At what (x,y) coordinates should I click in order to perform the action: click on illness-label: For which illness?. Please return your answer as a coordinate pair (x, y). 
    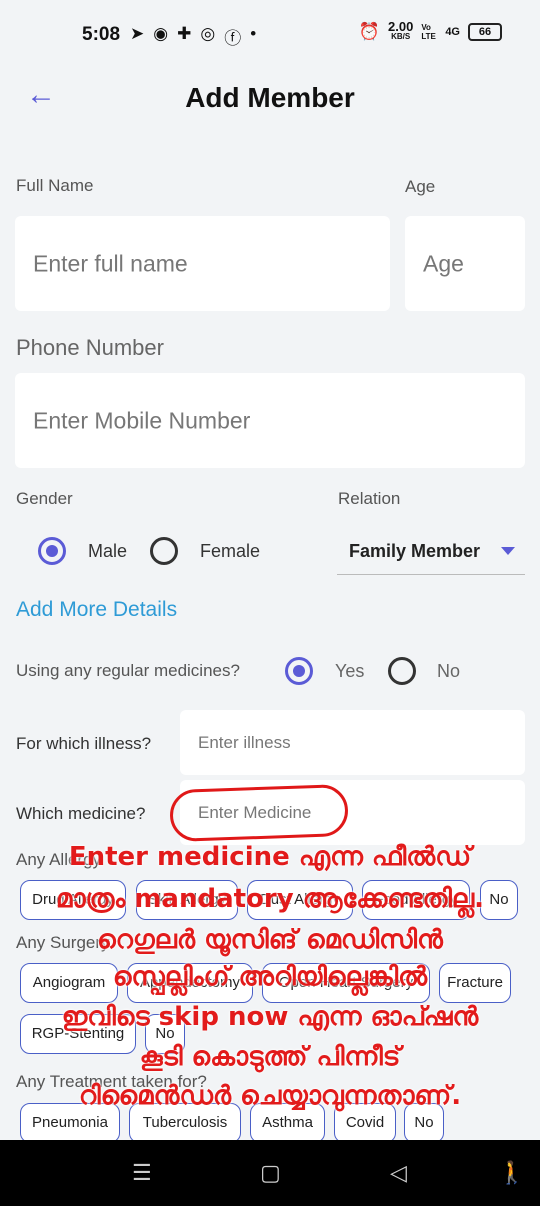
    Looking at the image, I should click on (84, 743).